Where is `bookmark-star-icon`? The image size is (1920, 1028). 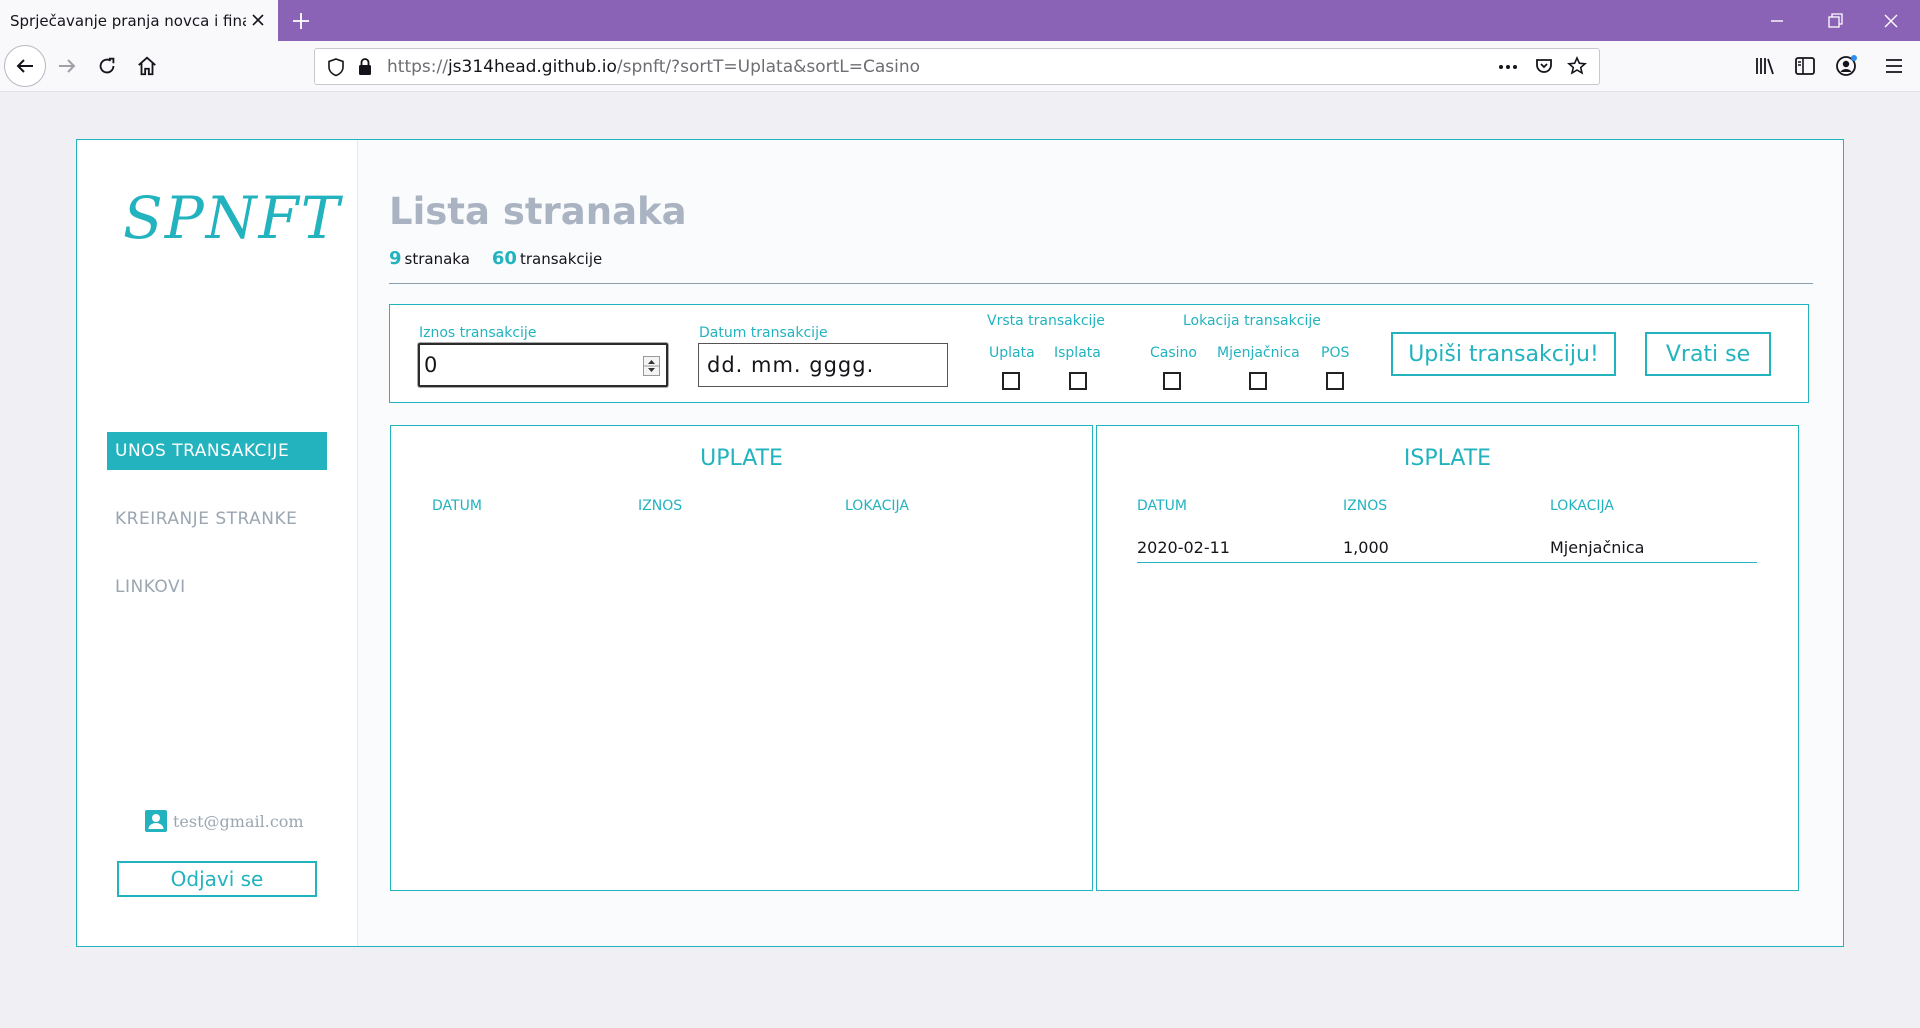 bookmark-star-icon is located at coordinates (1577, 66).